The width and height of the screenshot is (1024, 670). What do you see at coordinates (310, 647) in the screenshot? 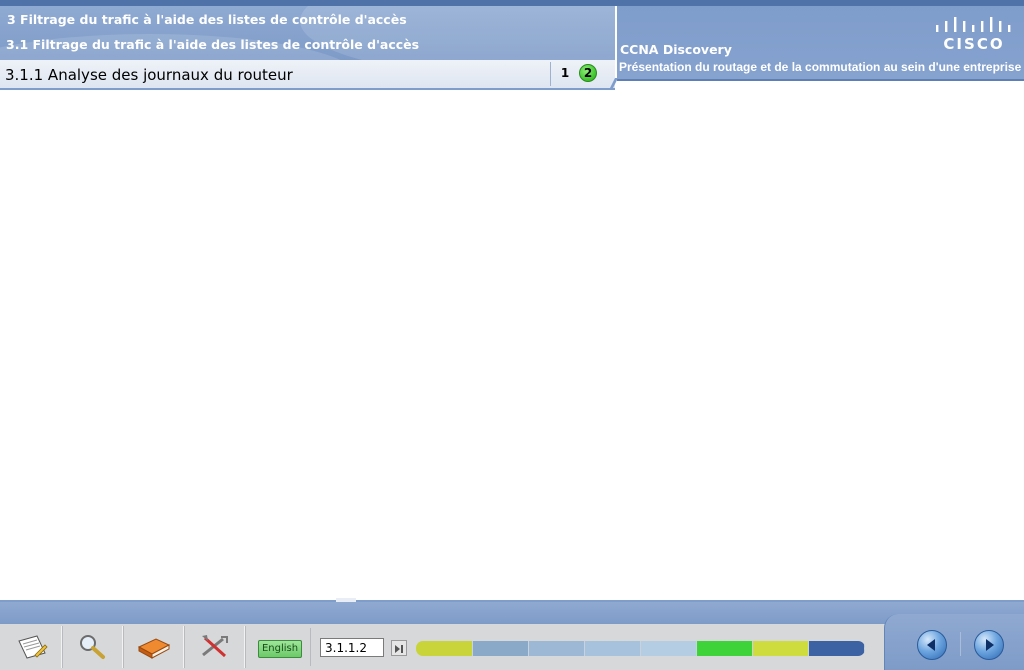
I see `toolbar-divider` at bounding box center [310, 647].